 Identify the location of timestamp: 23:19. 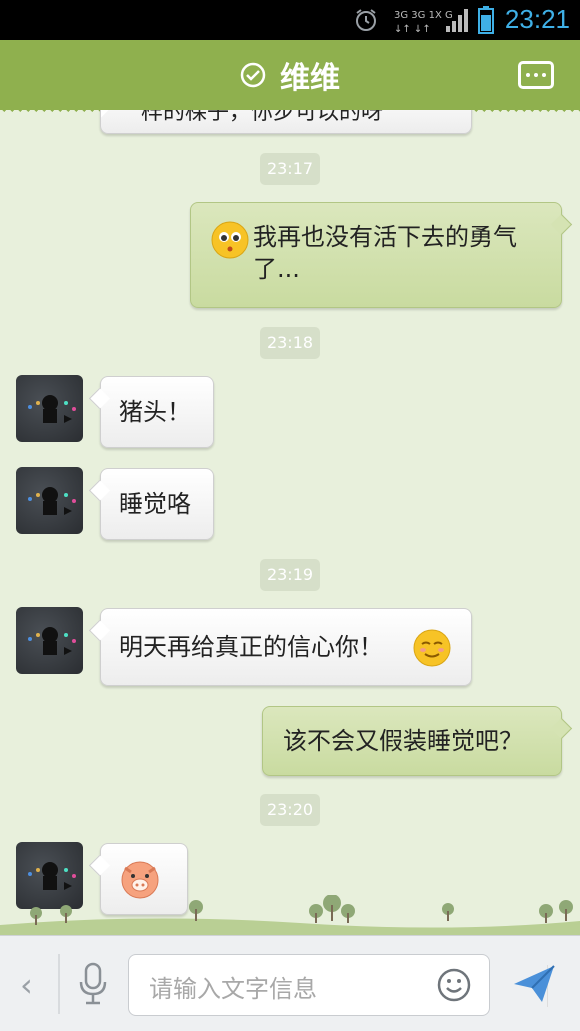
(290, 575).